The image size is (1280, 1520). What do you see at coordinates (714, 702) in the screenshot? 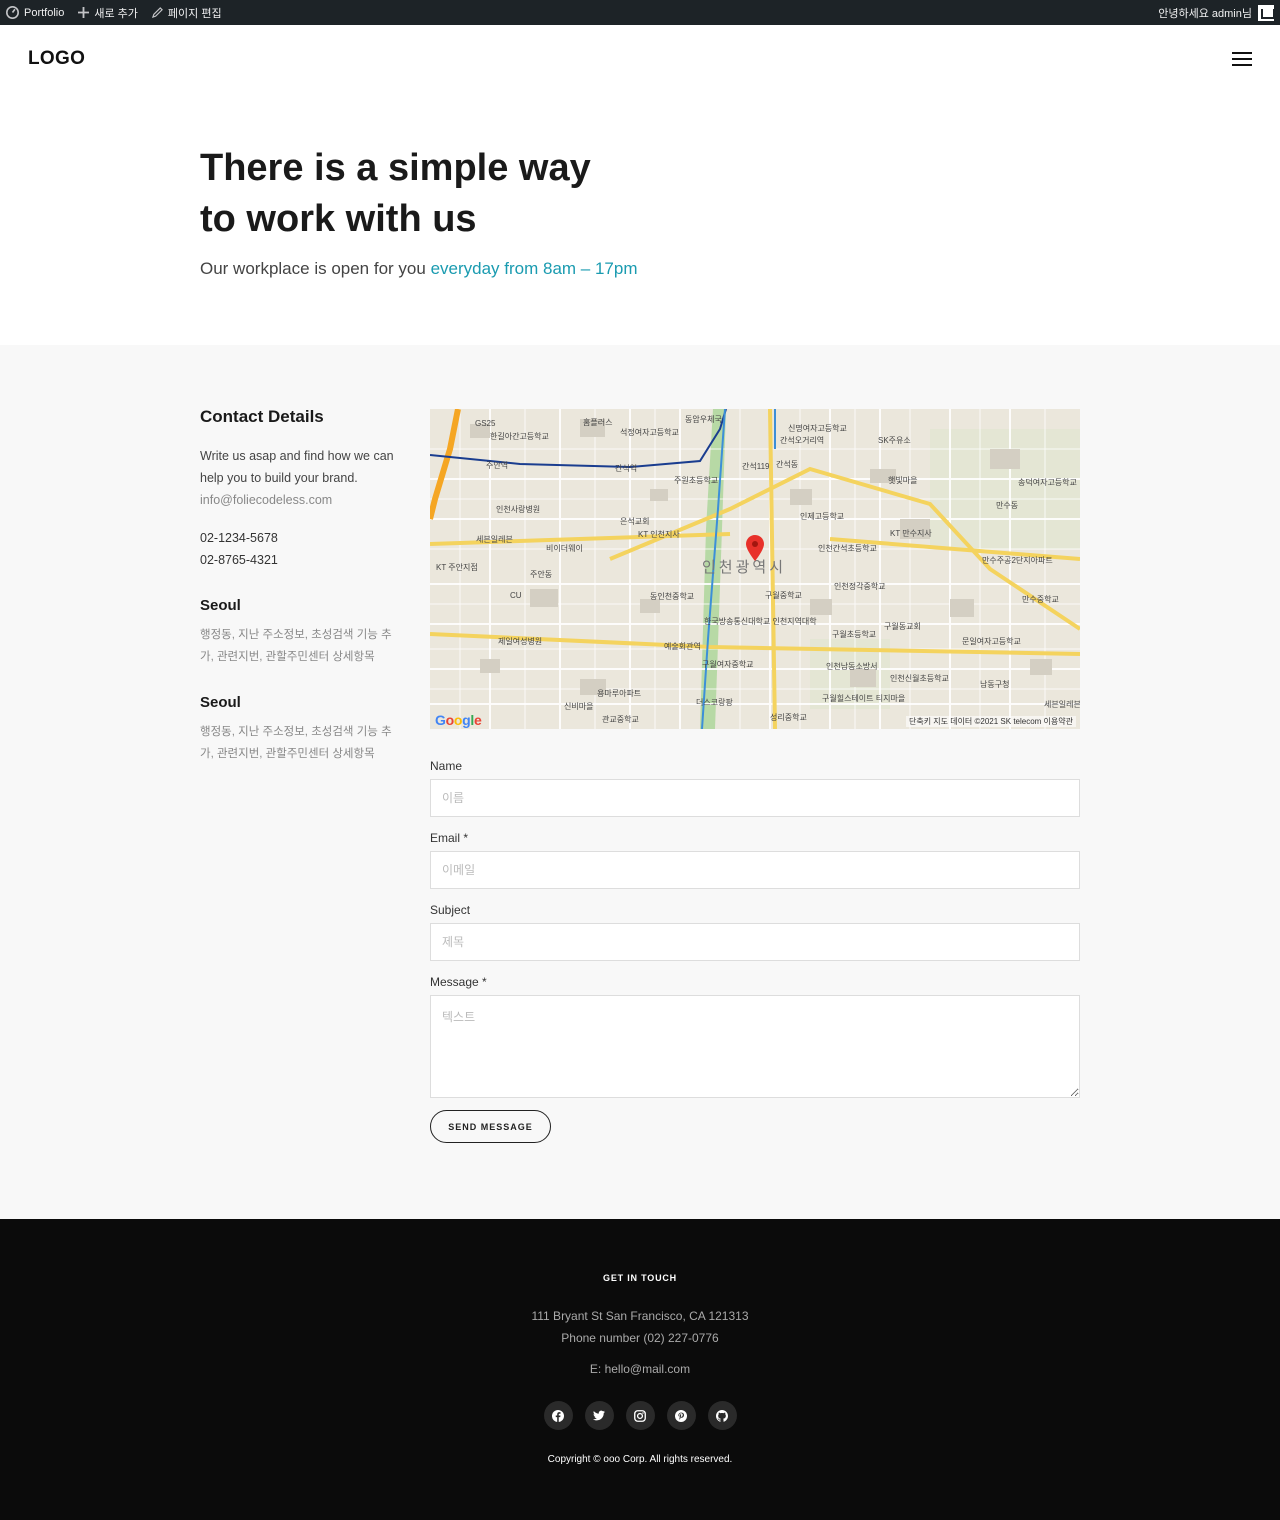
I see `map-label: 더스코랑팡` at bounding box center [714, 702].